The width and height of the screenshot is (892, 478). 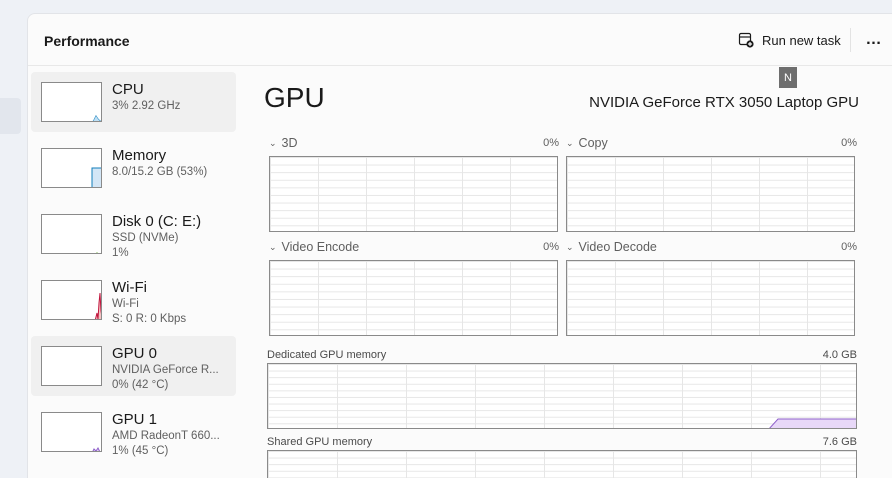 I want to click on sidebar-item-gpu-0: GPU 0 NVIDIA GeForce R... 0% (42 °C), so click(x=133, y=366).